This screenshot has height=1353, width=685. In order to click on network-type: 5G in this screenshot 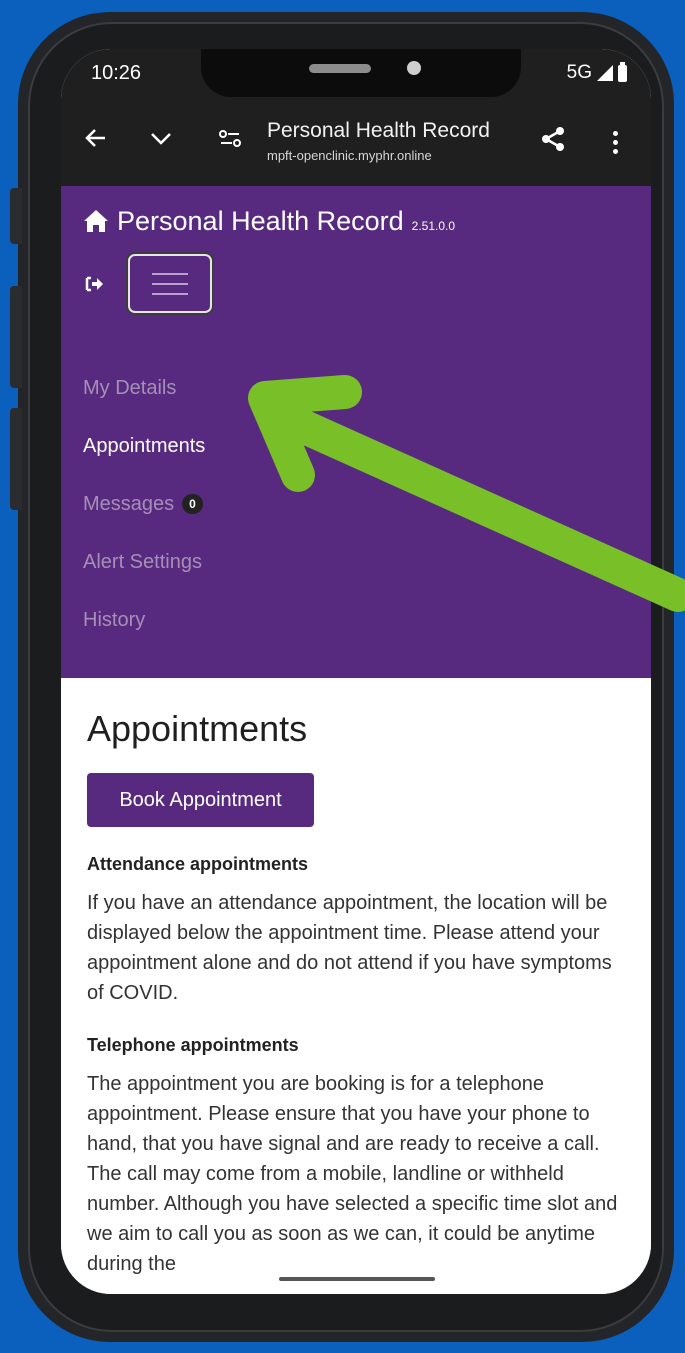, I will do `click(579, 72)`.